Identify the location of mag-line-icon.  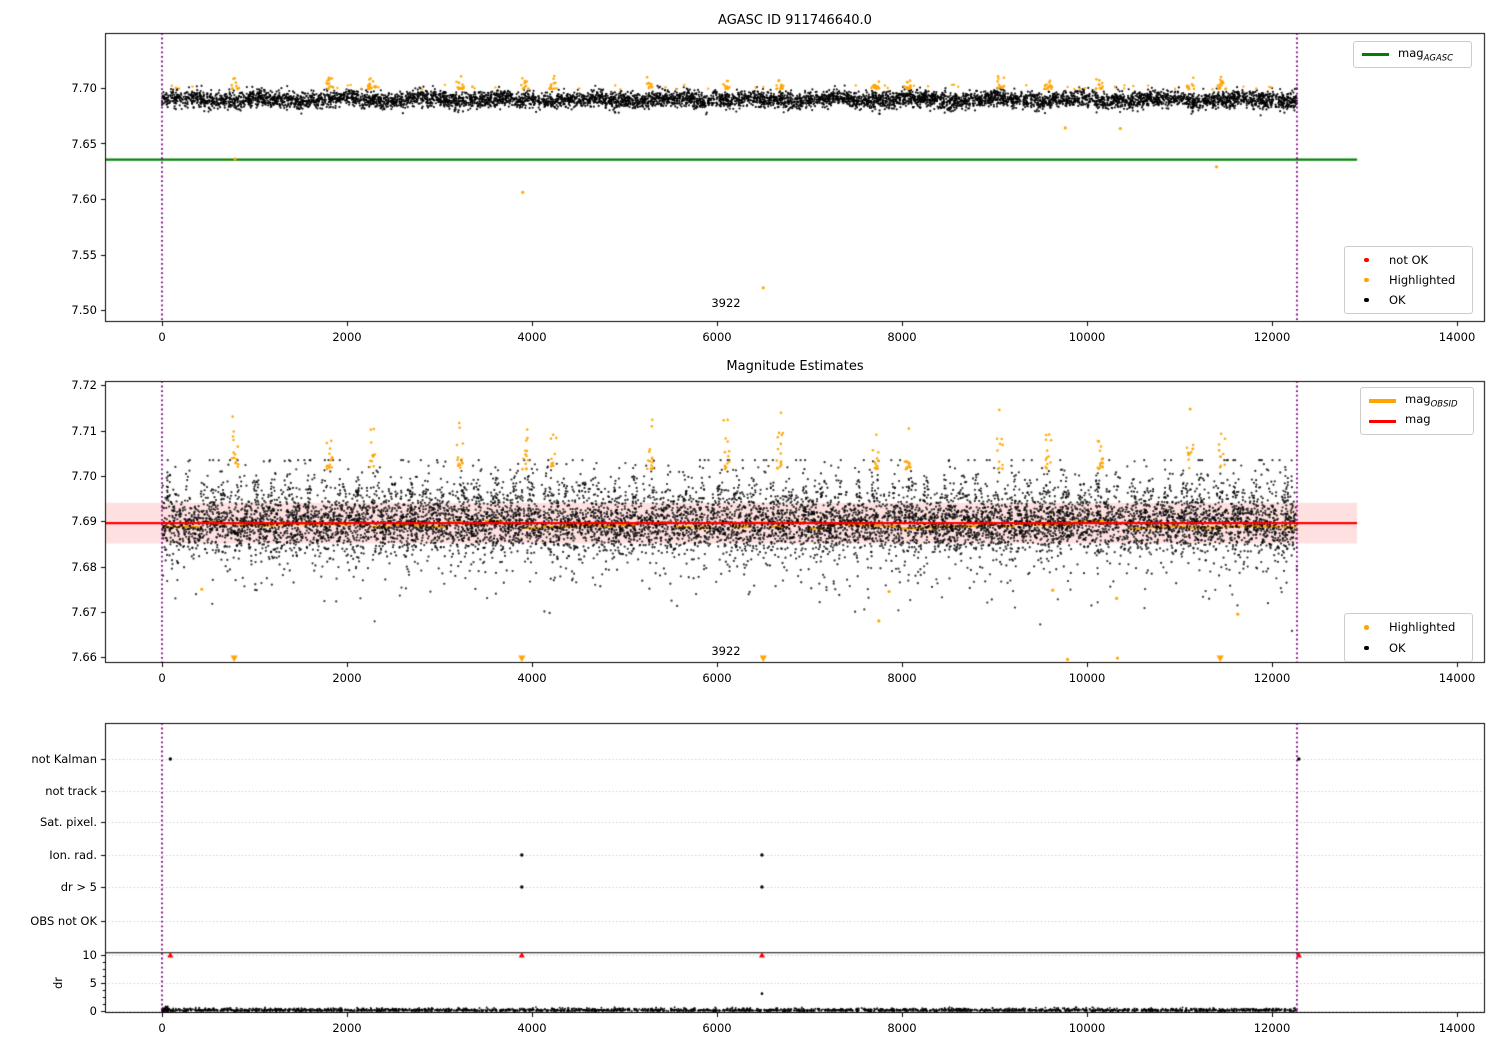
(1382, 421).